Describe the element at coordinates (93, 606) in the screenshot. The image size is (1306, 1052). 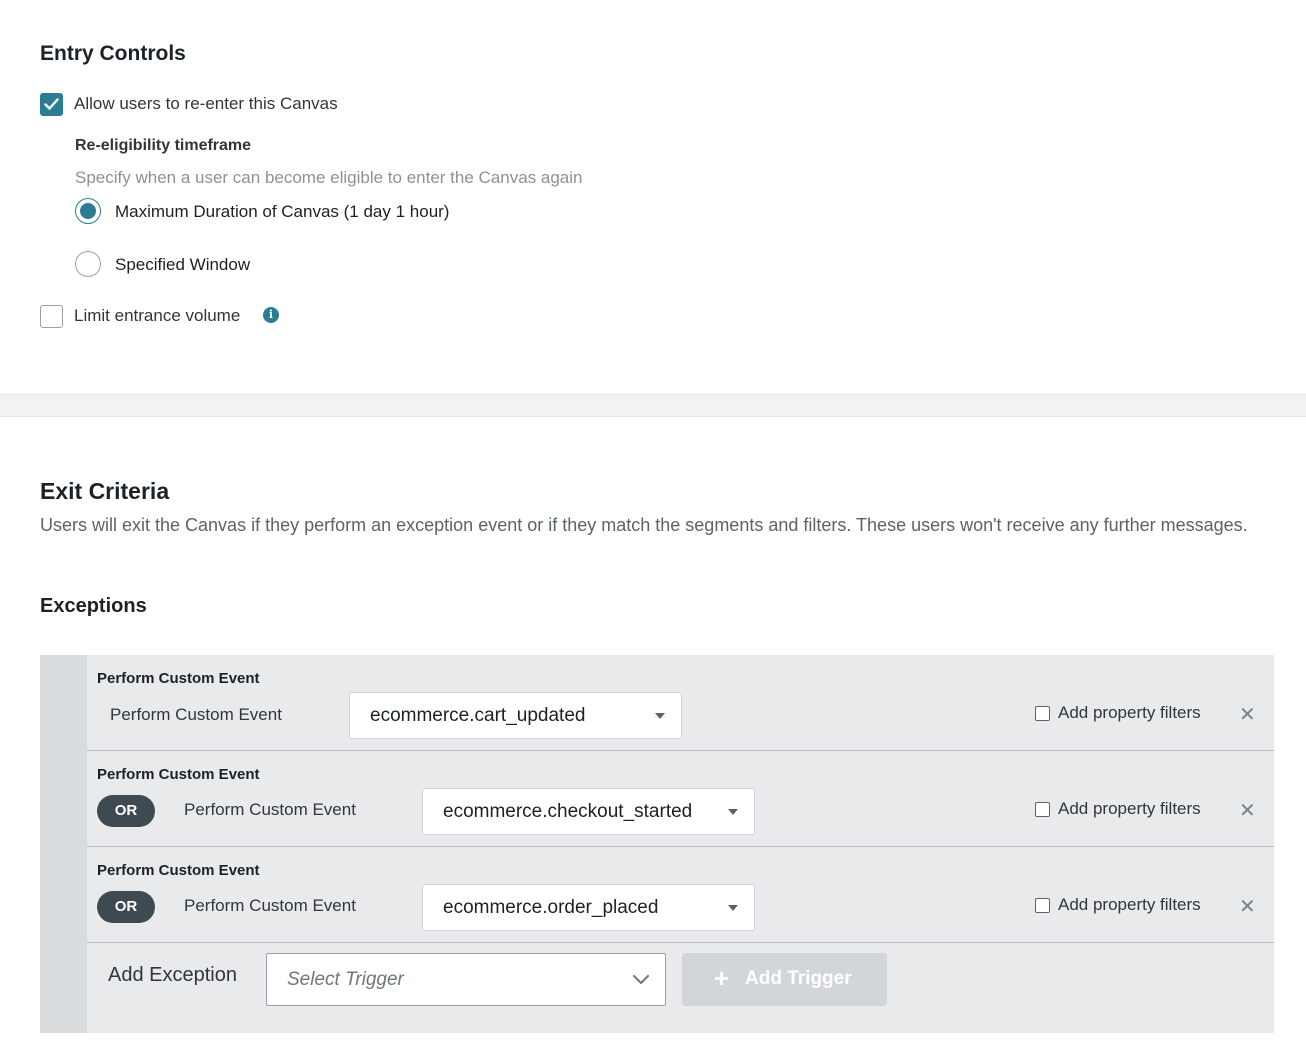
I see `exceptions-title: Exceptions` at that location.